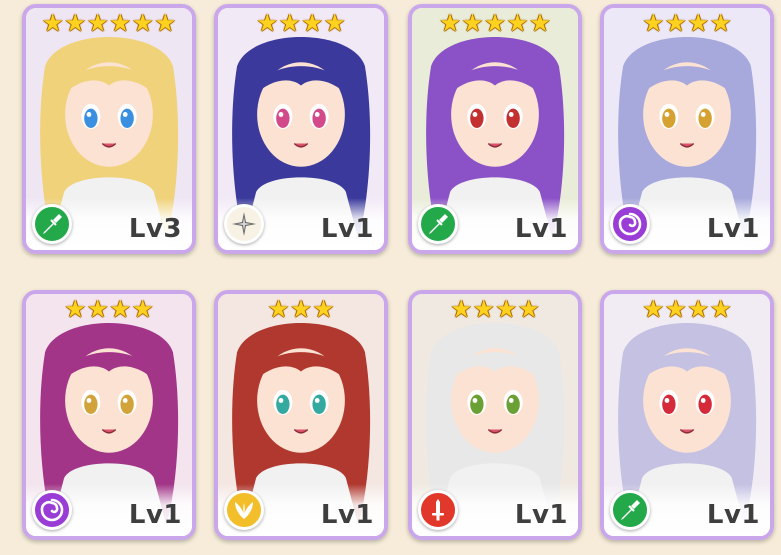  I want to click on character-card: ★ ★ ★ ★ ★ Lv1, so click(495, 129).